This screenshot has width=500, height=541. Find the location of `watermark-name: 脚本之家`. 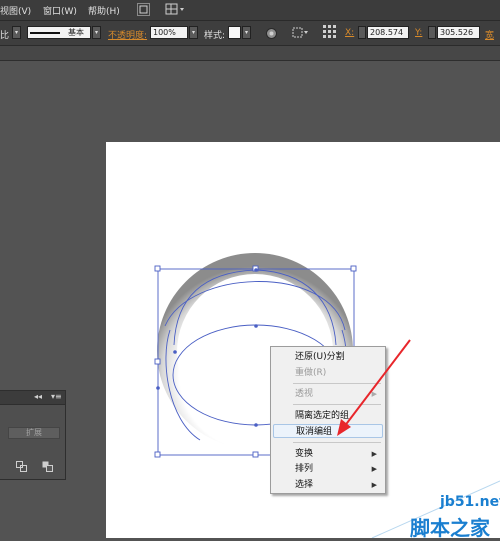

watermark-name: 脚本之家 is located at coordinates (450, 528).